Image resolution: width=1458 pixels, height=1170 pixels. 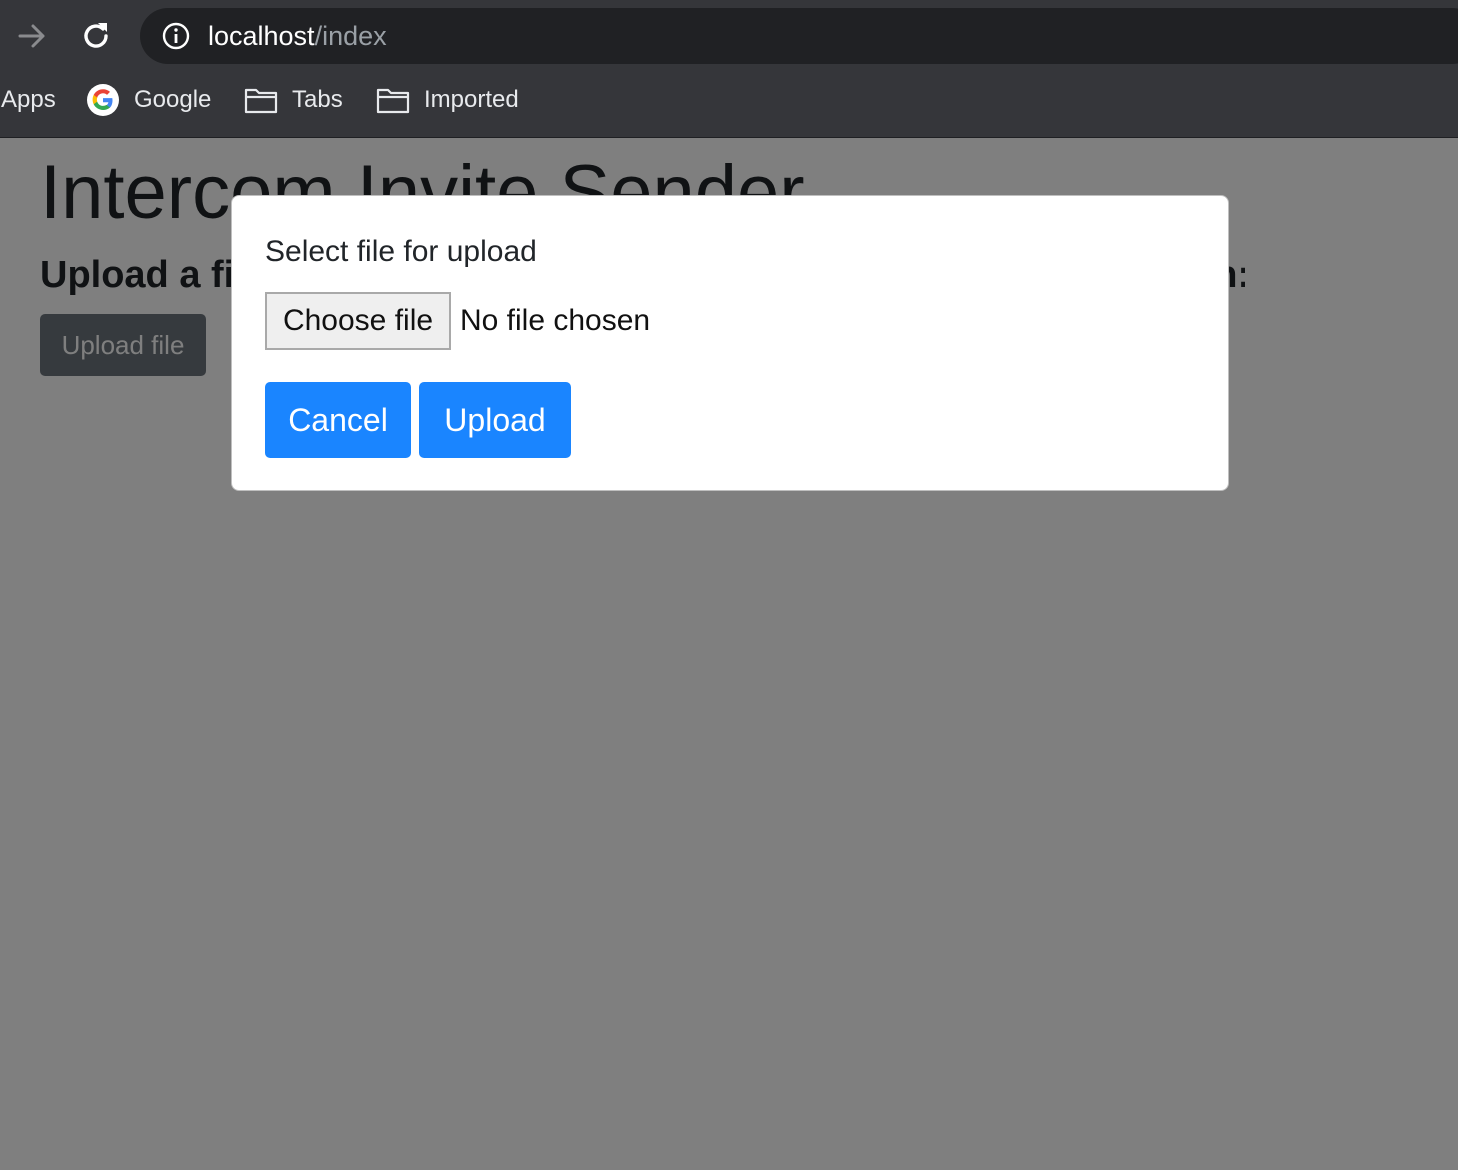 What do you see at coordinates (173, 99) in the screenshot?
I see `bookmark-label: Google` at bounding box center [173, 99].